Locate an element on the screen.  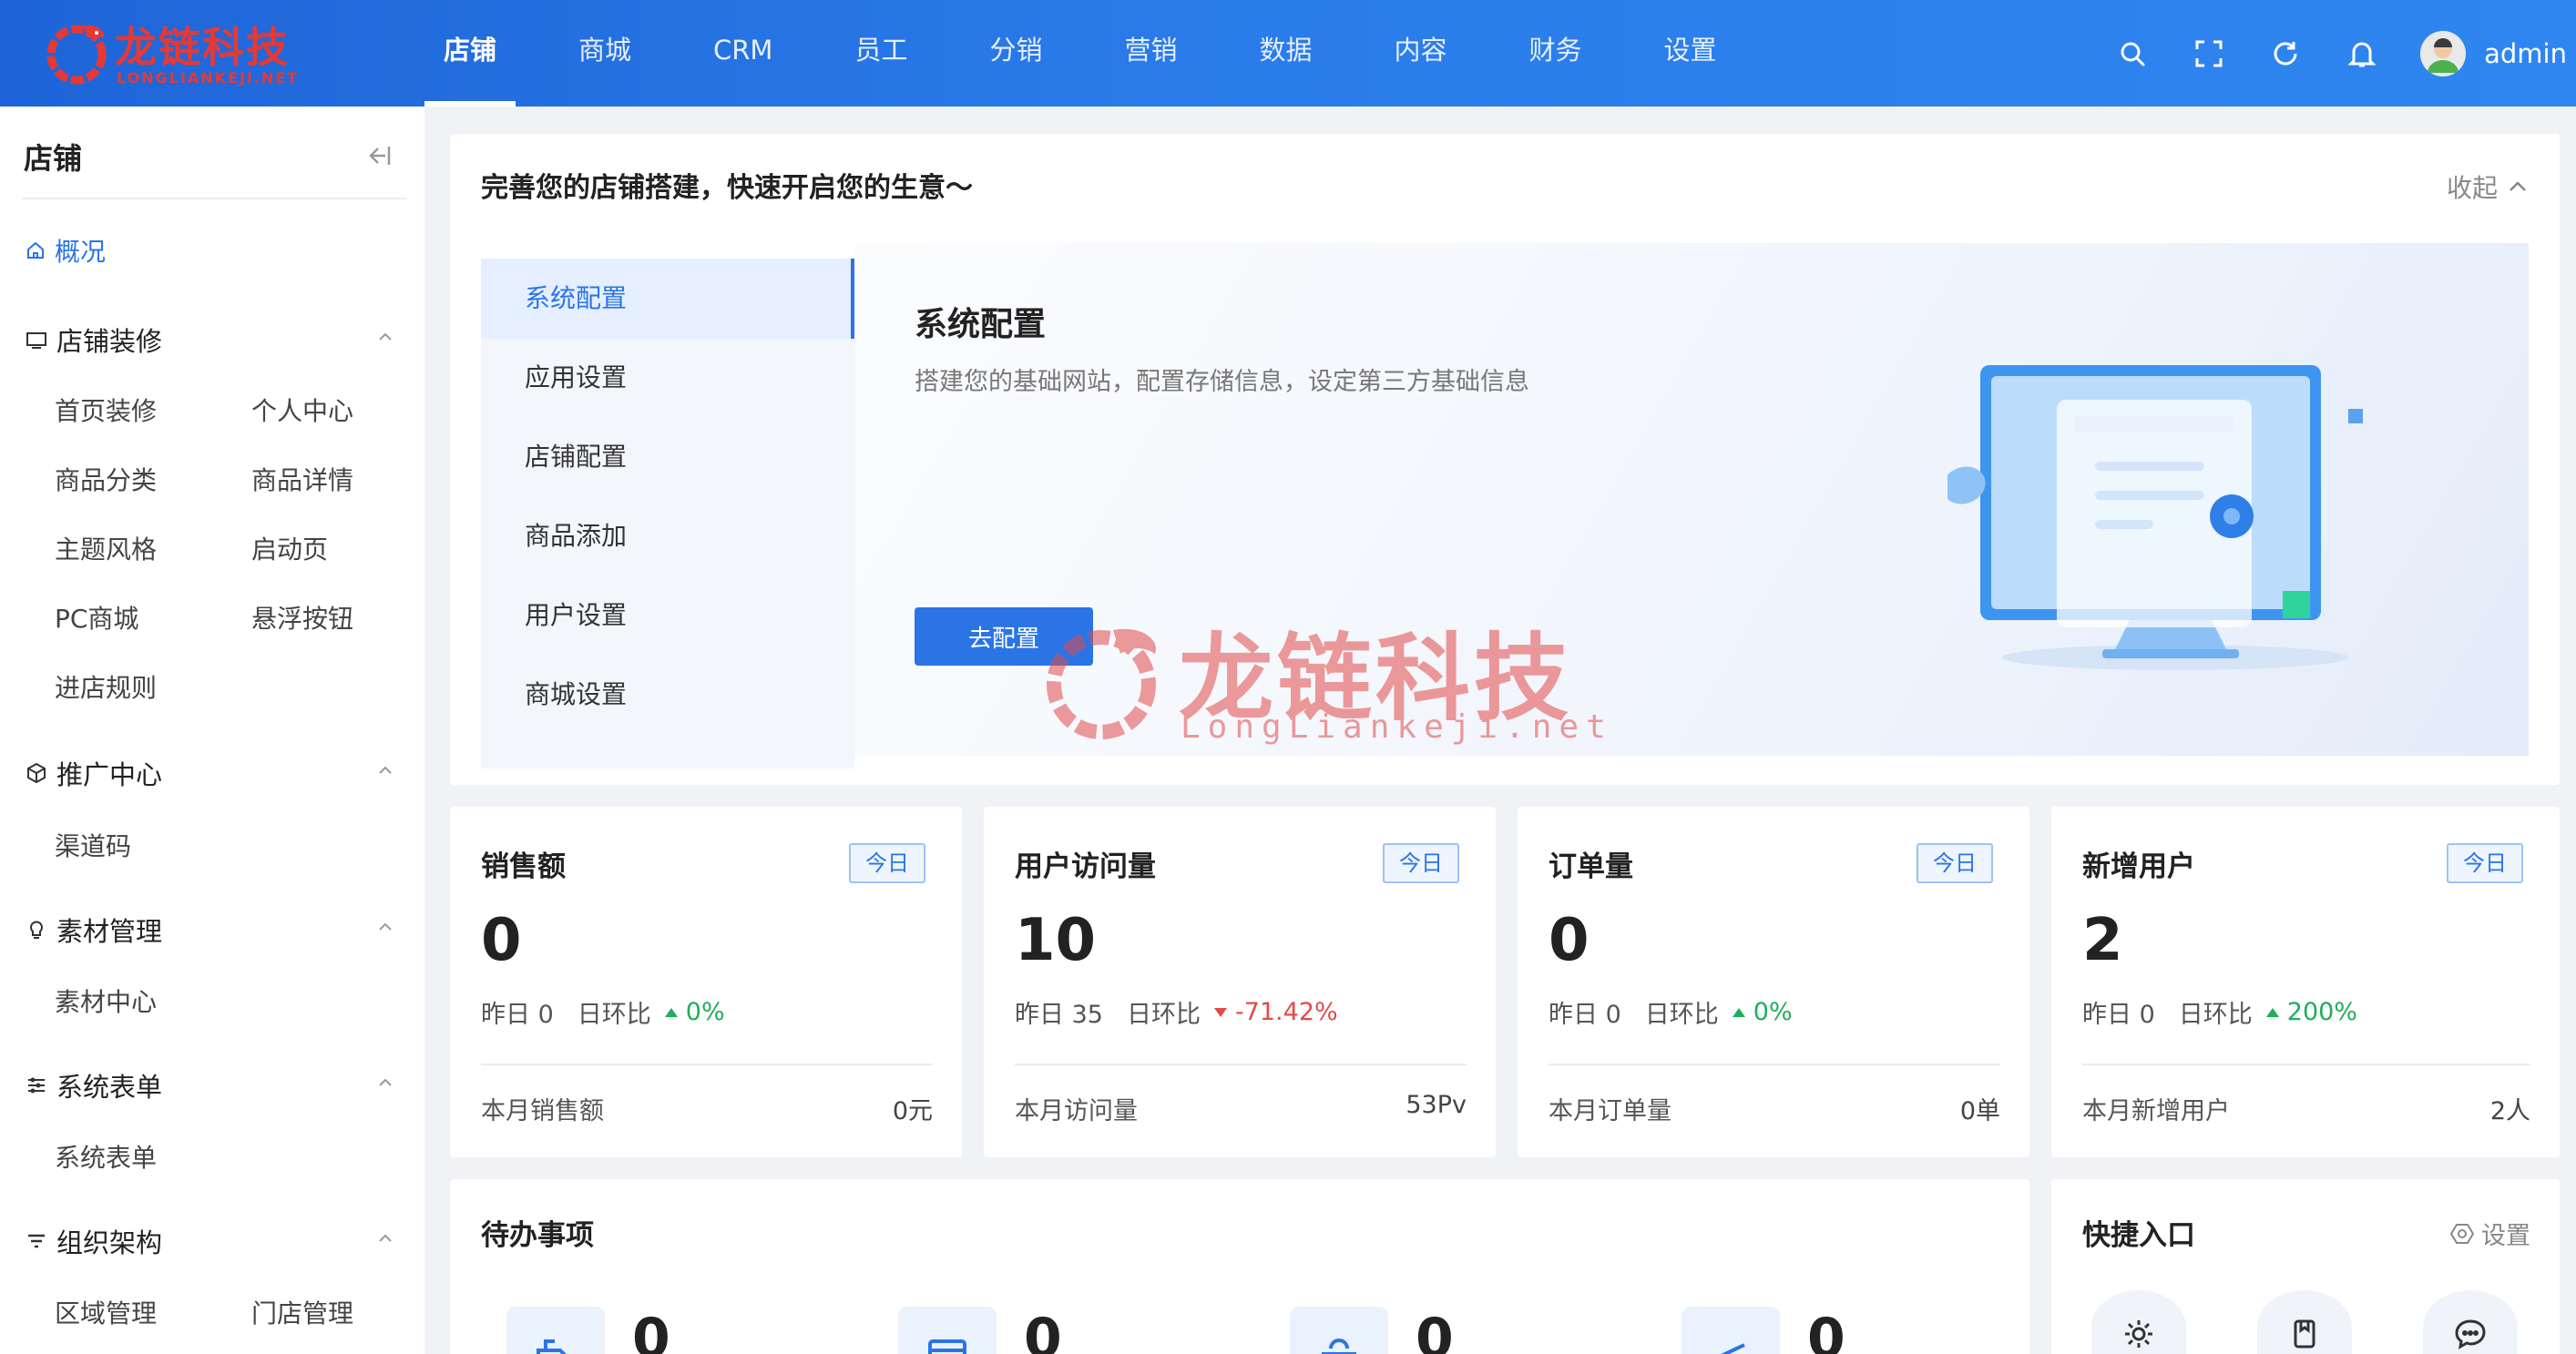
guide-menu-products: 商品添加 is located at coordinates (667, 536).